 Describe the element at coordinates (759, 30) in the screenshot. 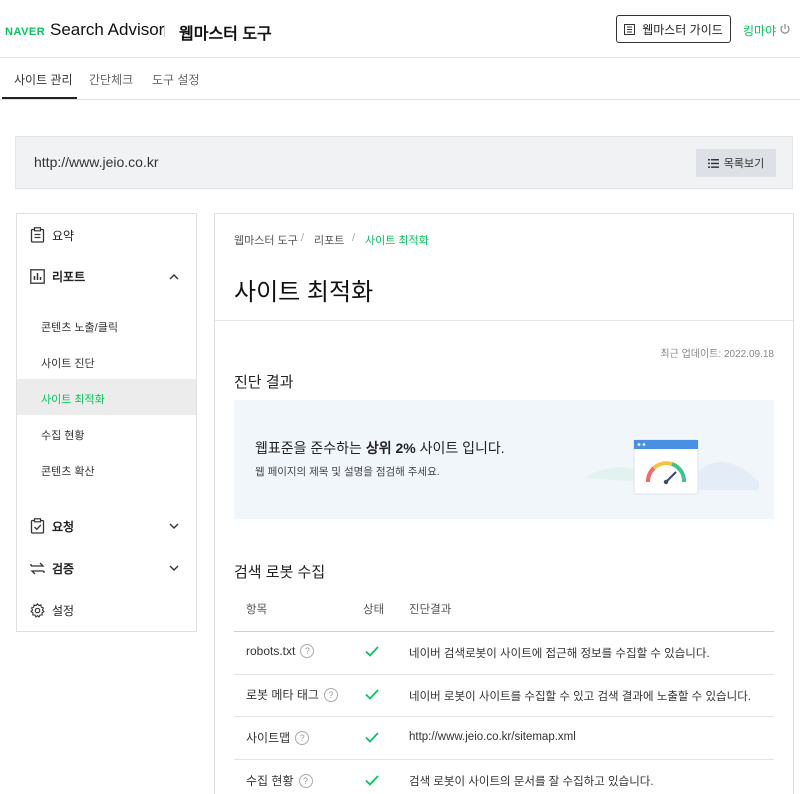

I see `user-name: 킹마야` at that location.